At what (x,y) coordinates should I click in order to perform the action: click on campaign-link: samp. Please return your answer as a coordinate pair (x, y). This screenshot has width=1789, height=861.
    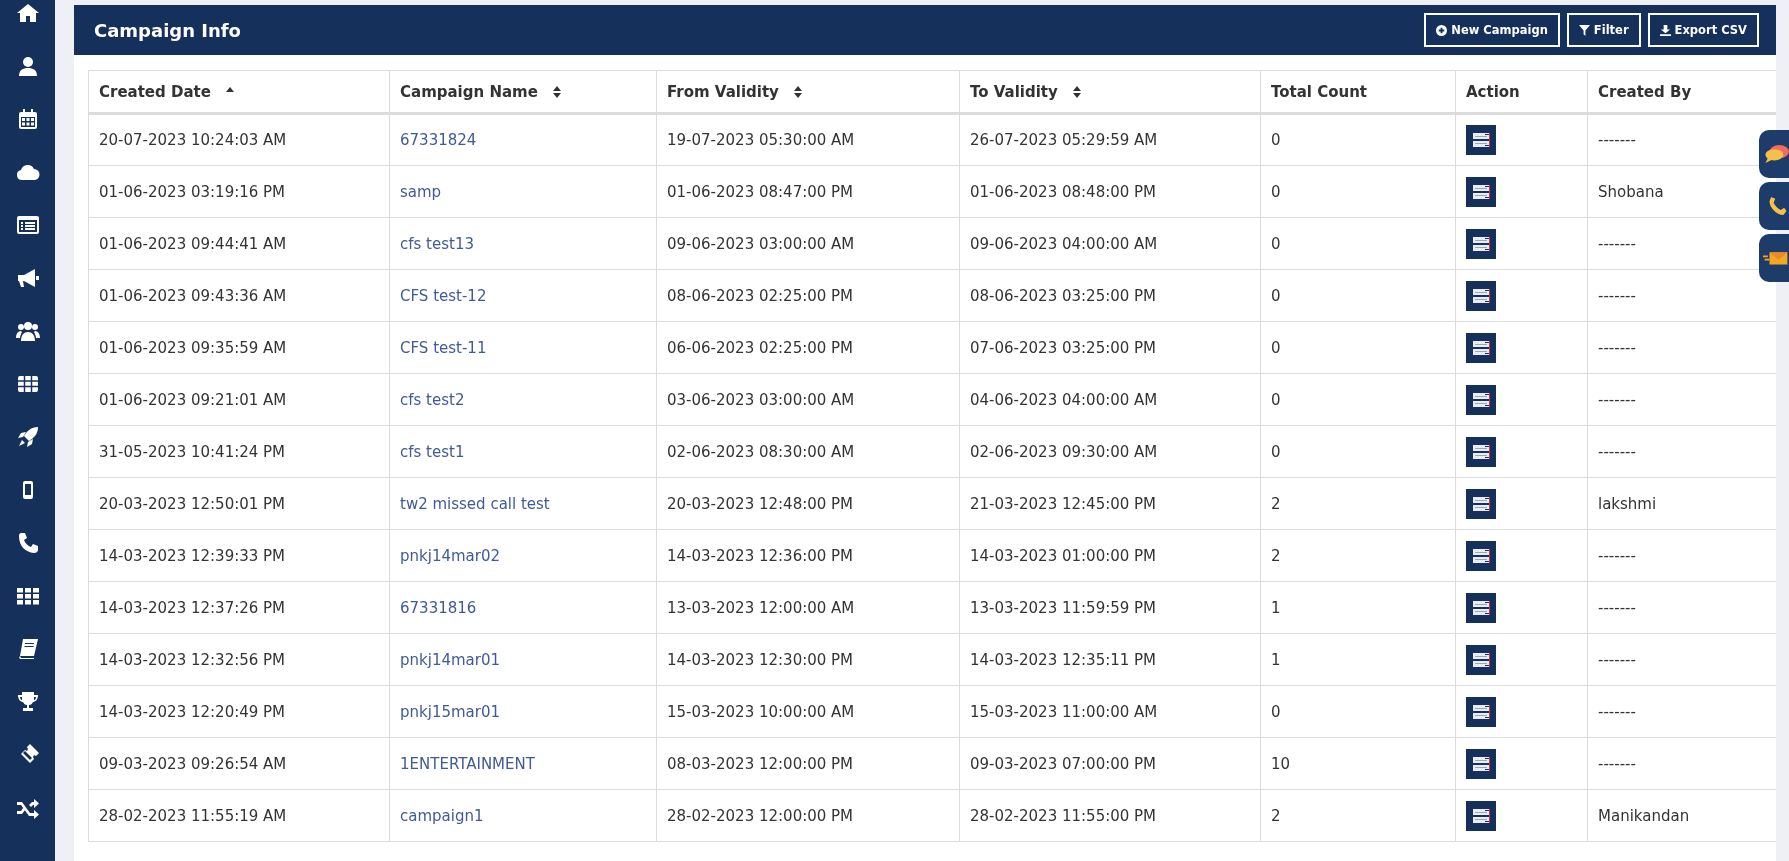
    Looking at the image, I should click on (421, 191).